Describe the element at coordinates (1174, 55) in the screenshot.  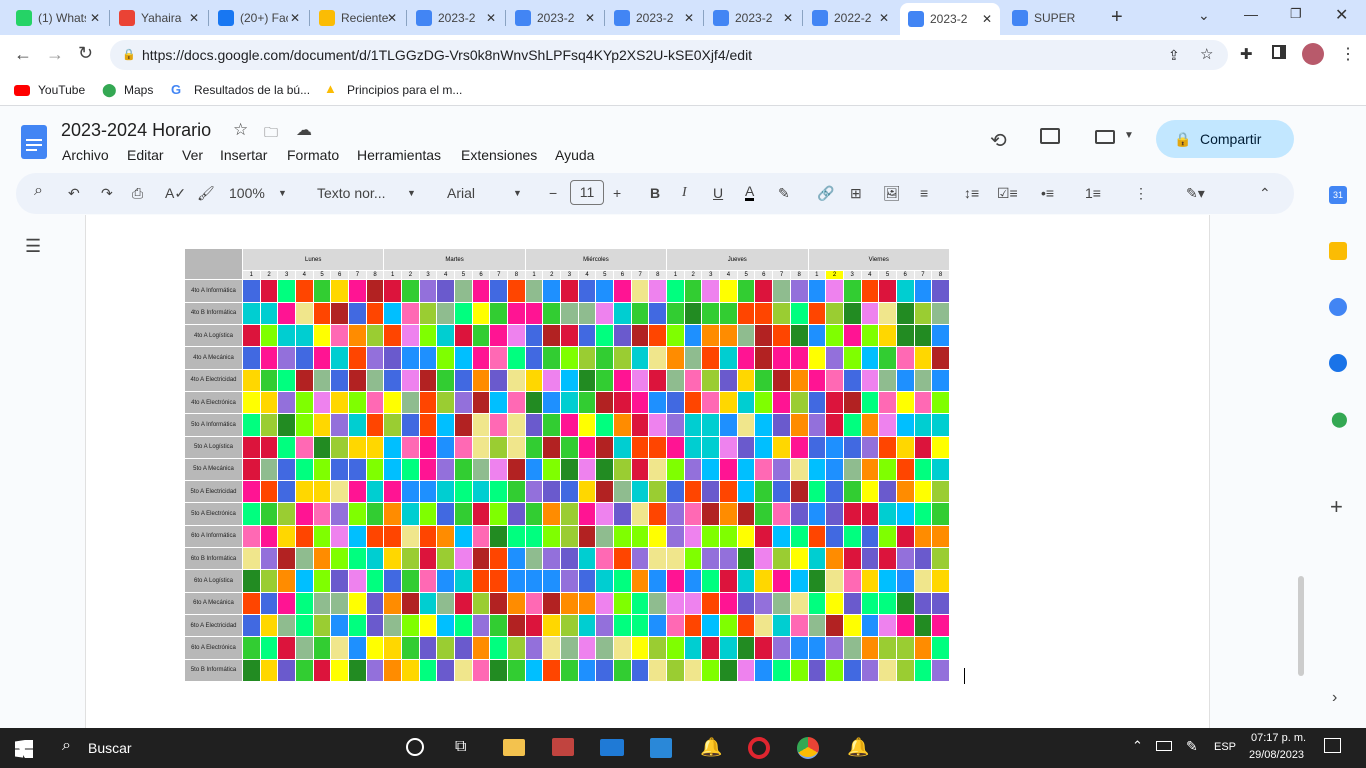
I see `share-page-icon: ⇪` at that location.